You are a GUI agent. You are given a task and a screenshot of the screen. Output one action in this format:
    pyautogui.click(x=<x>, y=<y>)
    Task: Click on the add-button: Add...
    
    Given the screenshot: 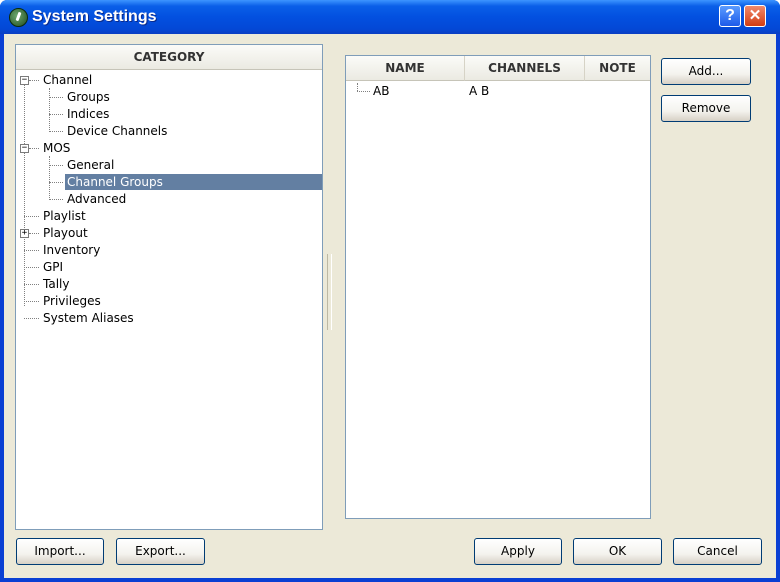 What is the action you would take?
    pyautogui.click(x=706, y=71)
    